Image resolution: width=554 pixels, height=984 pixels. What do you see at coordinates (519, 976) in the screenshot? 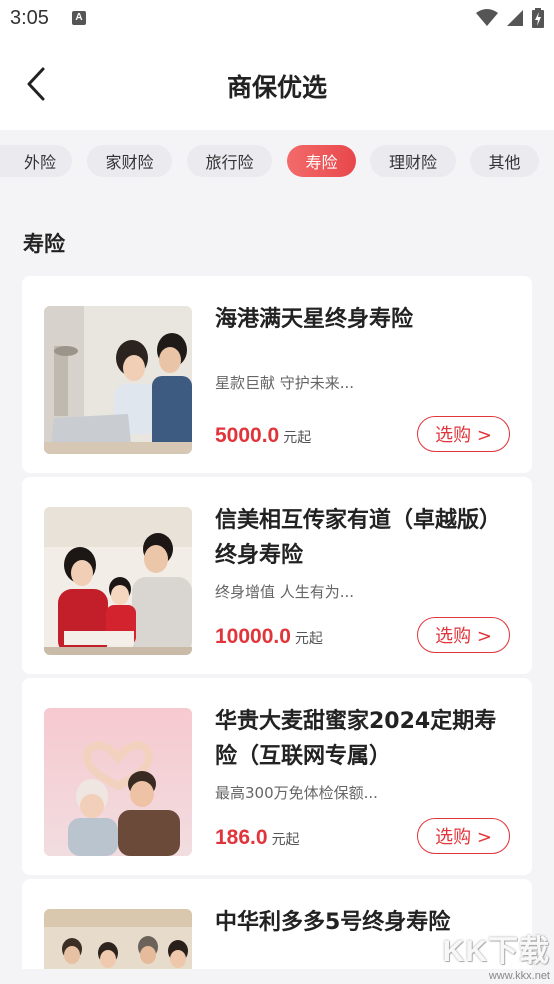
I see `watermark-url: www.kkx.net` at bounding box center [519, 976].